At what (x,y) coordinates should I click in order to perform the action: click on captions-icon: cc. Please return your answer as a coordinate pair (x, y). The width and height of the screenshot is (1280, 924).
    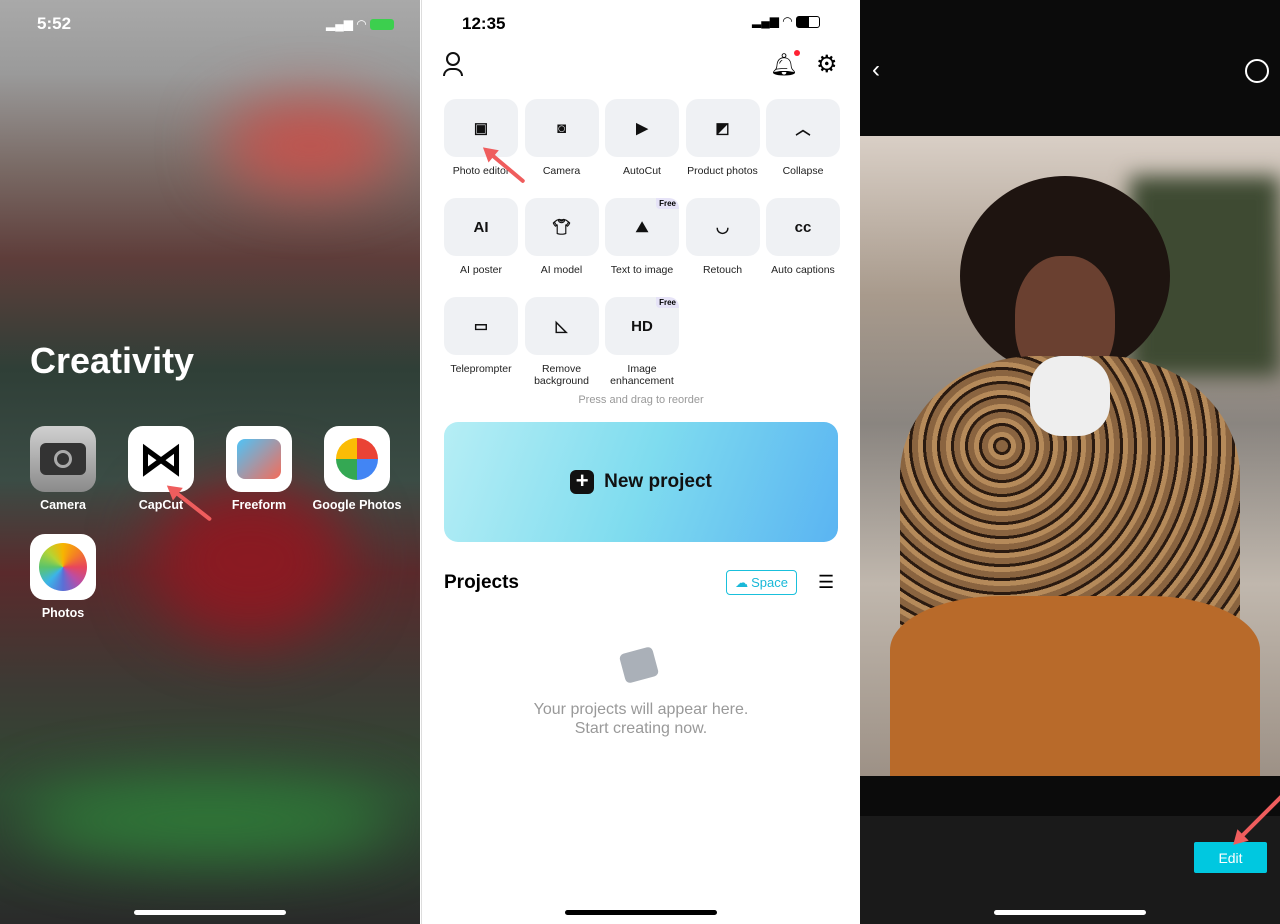
    Looking at the image, I should click on (803, 227).